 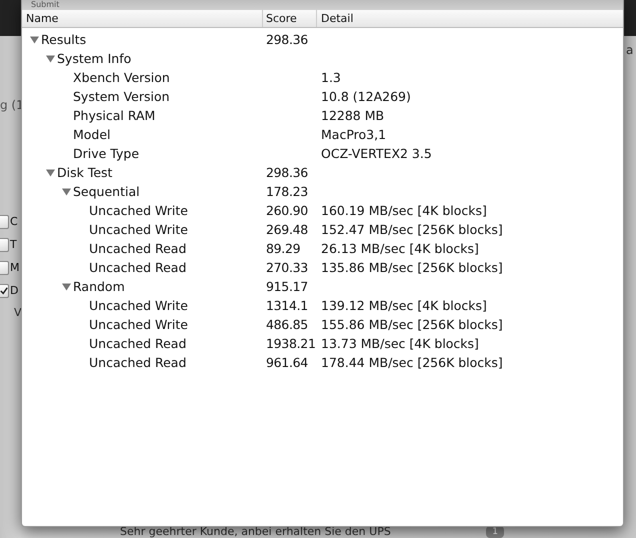 I want to click on tree-item-label: Sequential, so click(x=106, y=191).